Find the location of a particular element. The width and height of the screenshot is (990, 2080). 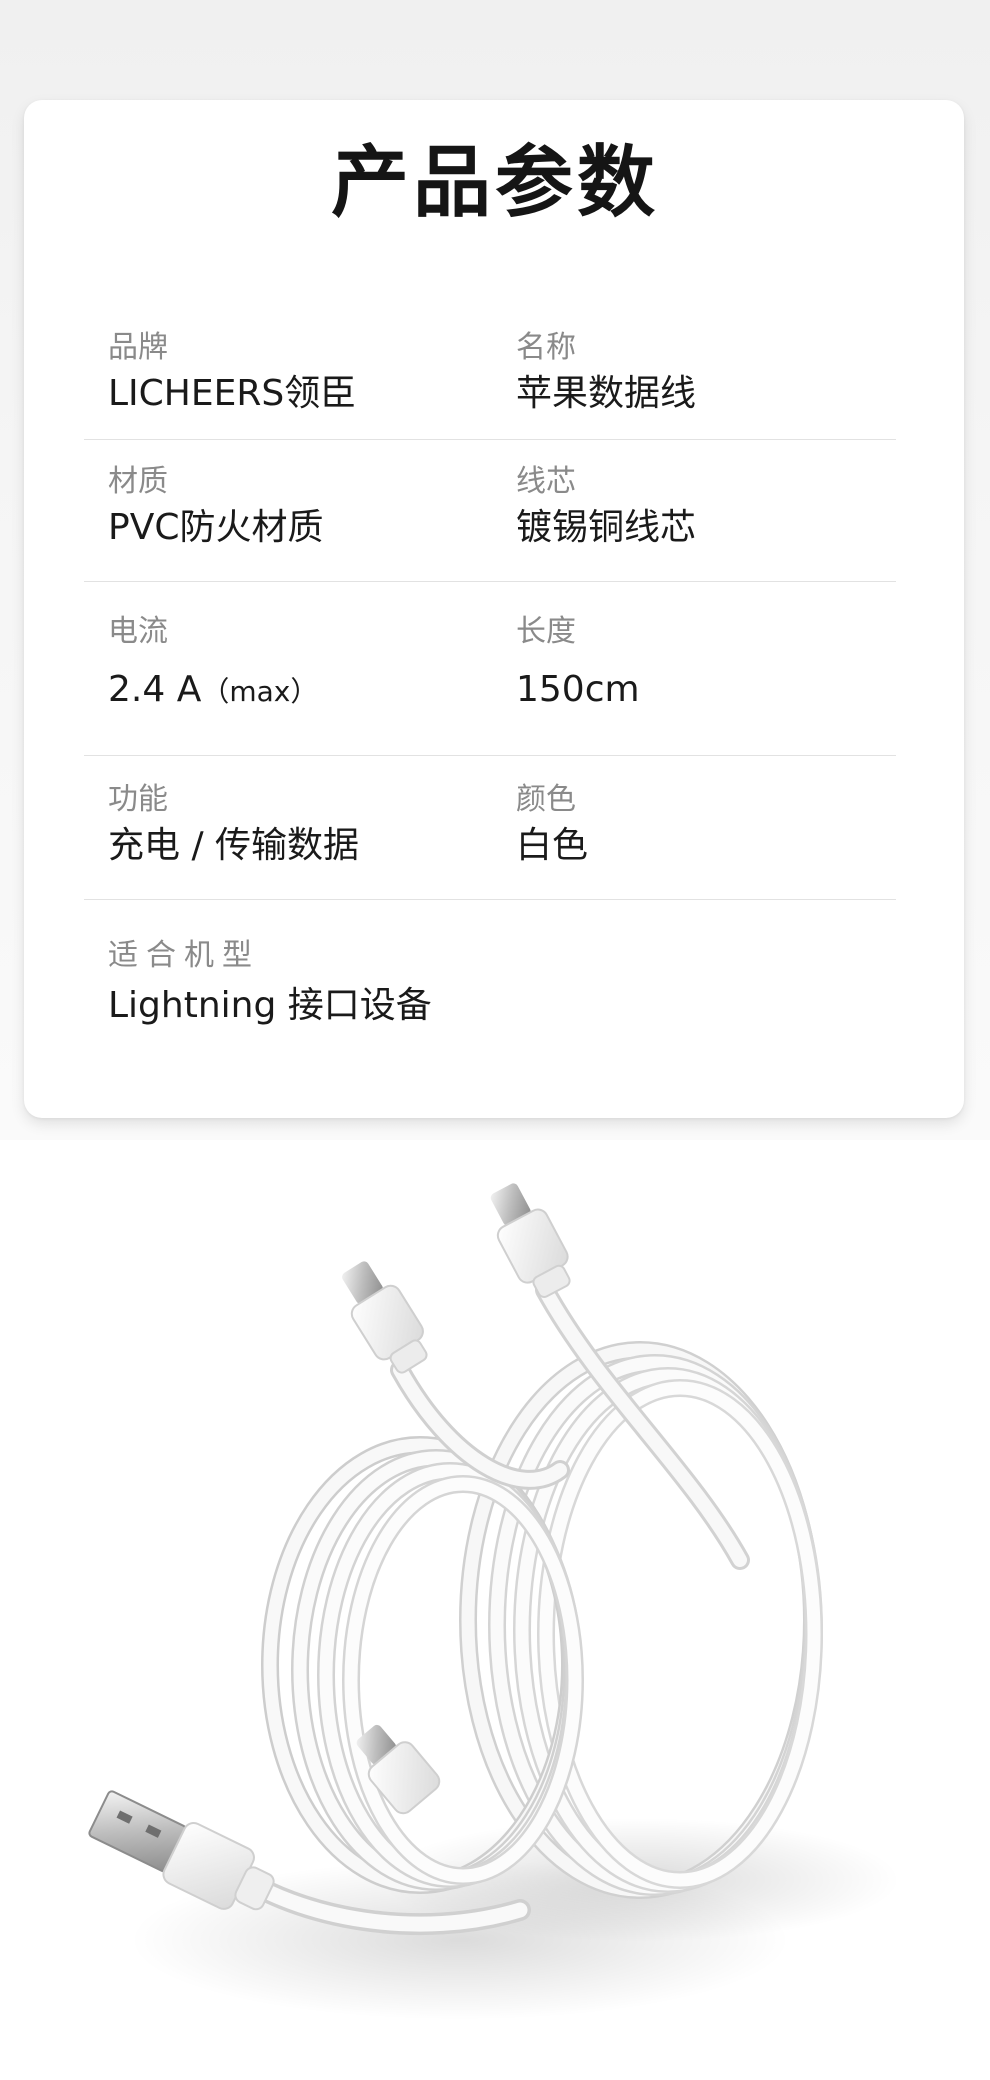

spec-row: 功能 充电 / 传输数据 颜色 白色 is located at coordinates (490, 828).